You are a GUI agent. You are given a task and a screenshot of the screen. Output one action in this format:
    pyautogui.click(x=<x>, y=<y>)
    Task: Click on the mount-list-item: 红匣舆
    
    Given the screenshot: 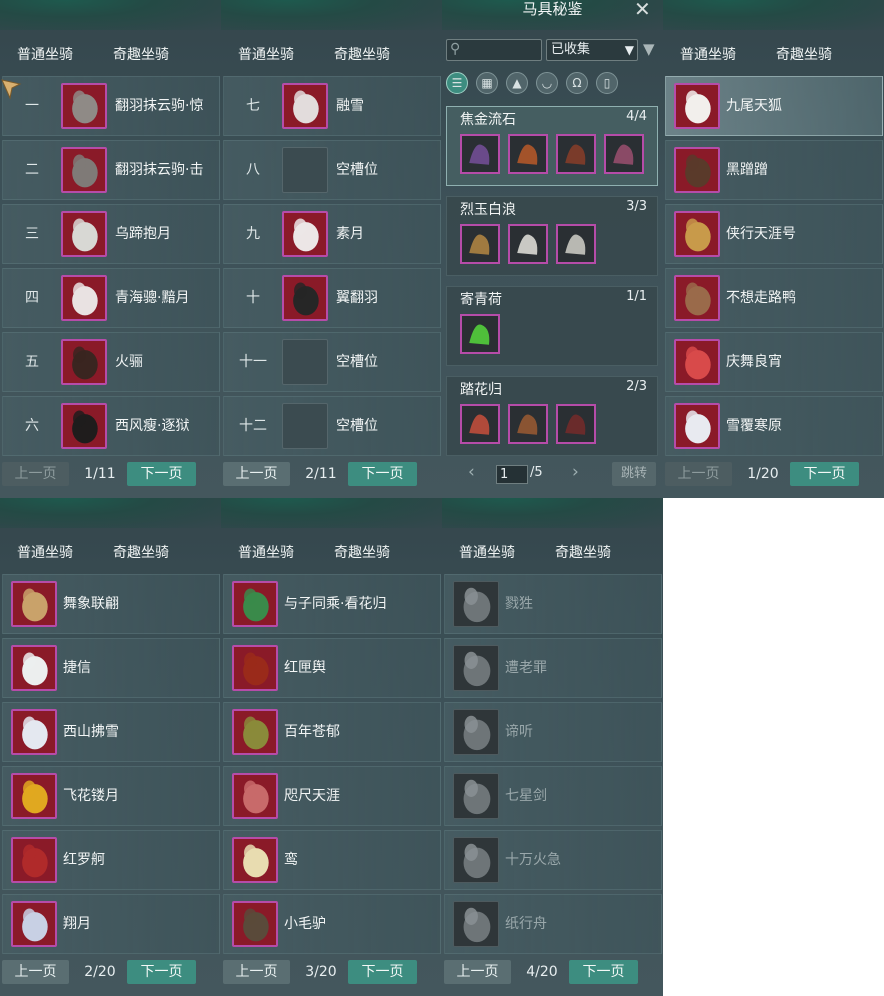 What is the action you would take?
    pyautogui.click(x=332, y=668)
    